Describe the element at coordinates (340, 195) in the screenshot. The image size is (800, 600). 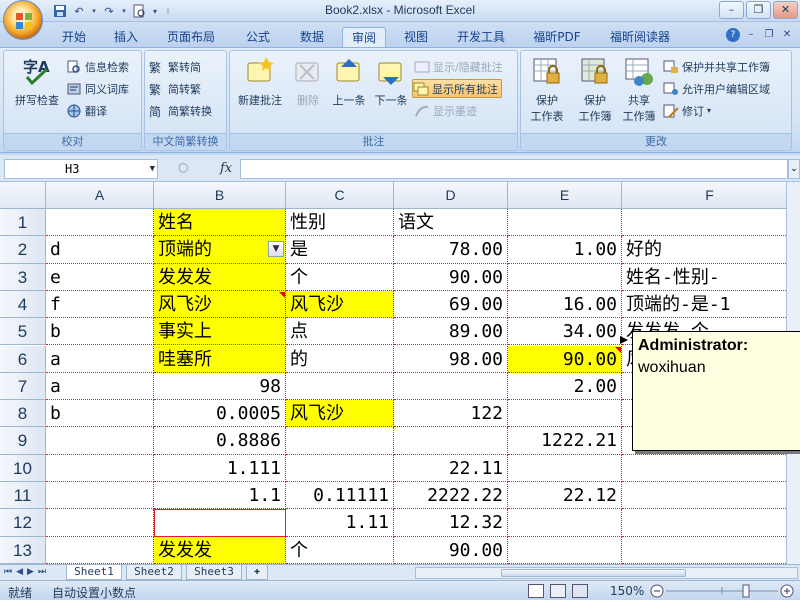
I see `column-header-c: C` at that location.